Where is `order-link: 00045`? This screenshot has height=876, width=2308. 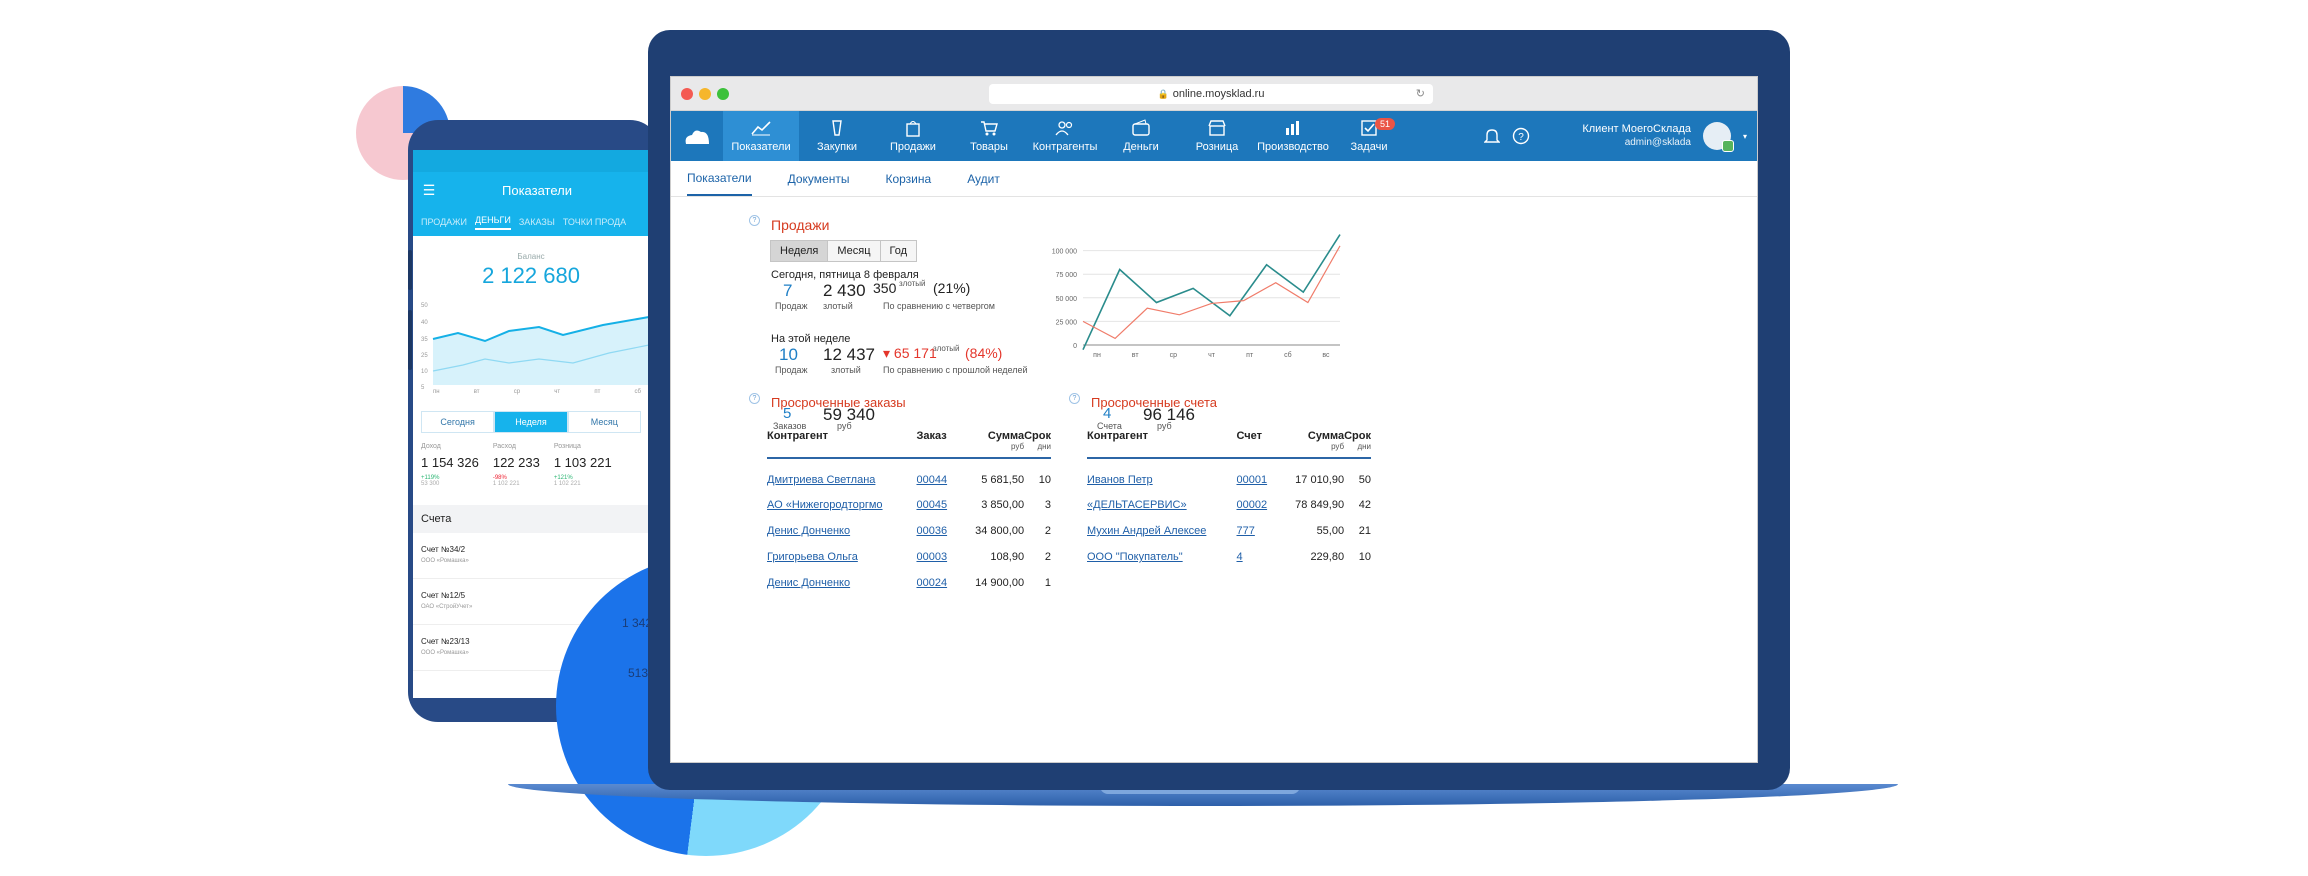 order-link: 00045 is located at coordinates (944, 505).